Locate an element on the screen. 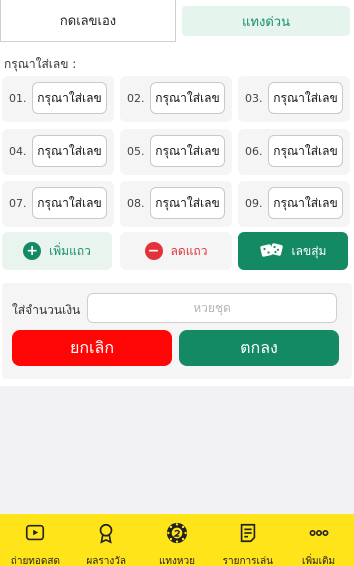 Image resolution: width=354 pixels, height=566 pixels. number-cell: 01. is located at coordinates (58, 99).